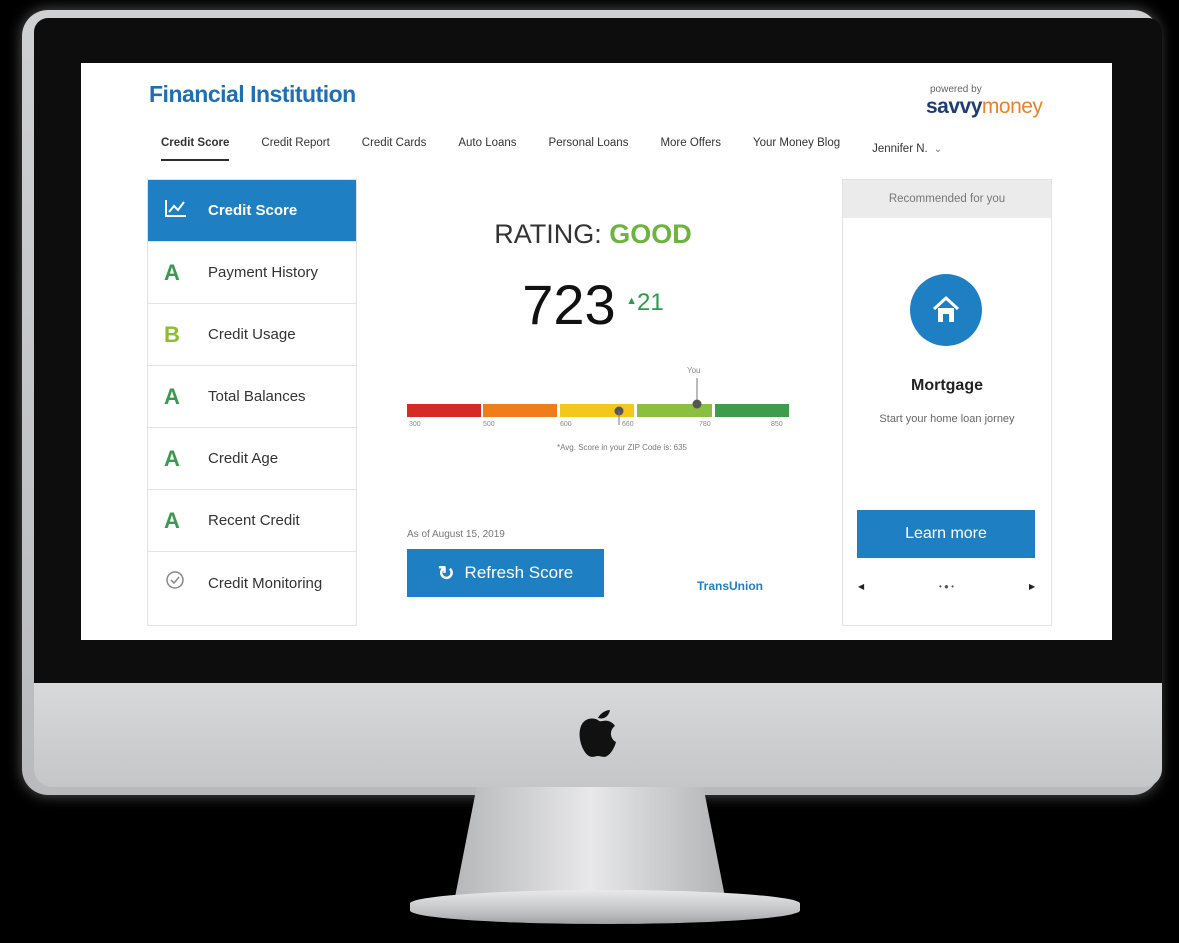  What do you see at coordinates (444, 410) in the screenshot?
I see `score-segment-poor` at bounding box center [444, 410].